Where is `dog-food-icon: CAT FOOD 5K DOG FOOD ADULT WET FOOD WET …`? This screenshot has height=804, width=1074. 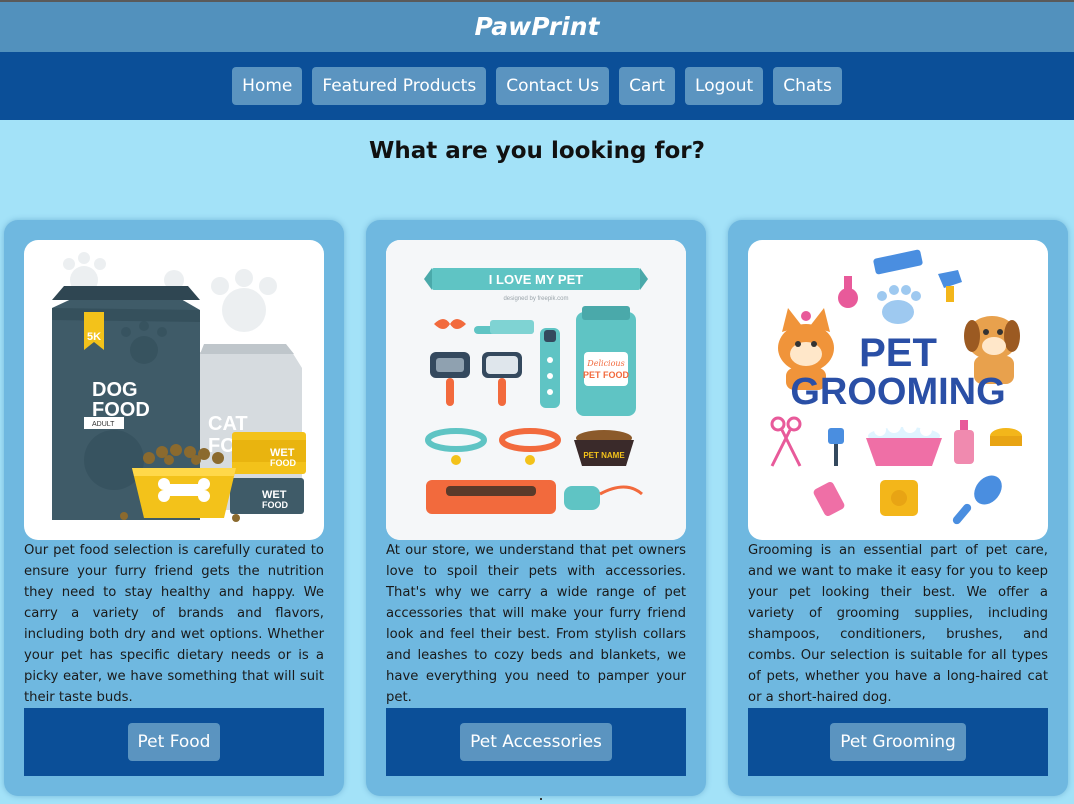 dog-food-icon: CAT FOOD 5K DOG FOOD ADULT WET FOOD WET … is located at coordinates (179, 387).